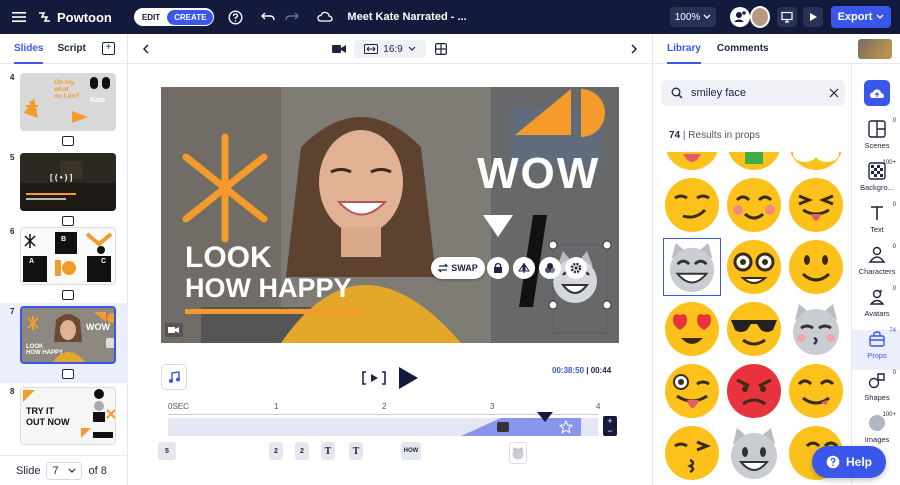 The image size is (900, 485). I want to click on search-box, so click(753, 93).